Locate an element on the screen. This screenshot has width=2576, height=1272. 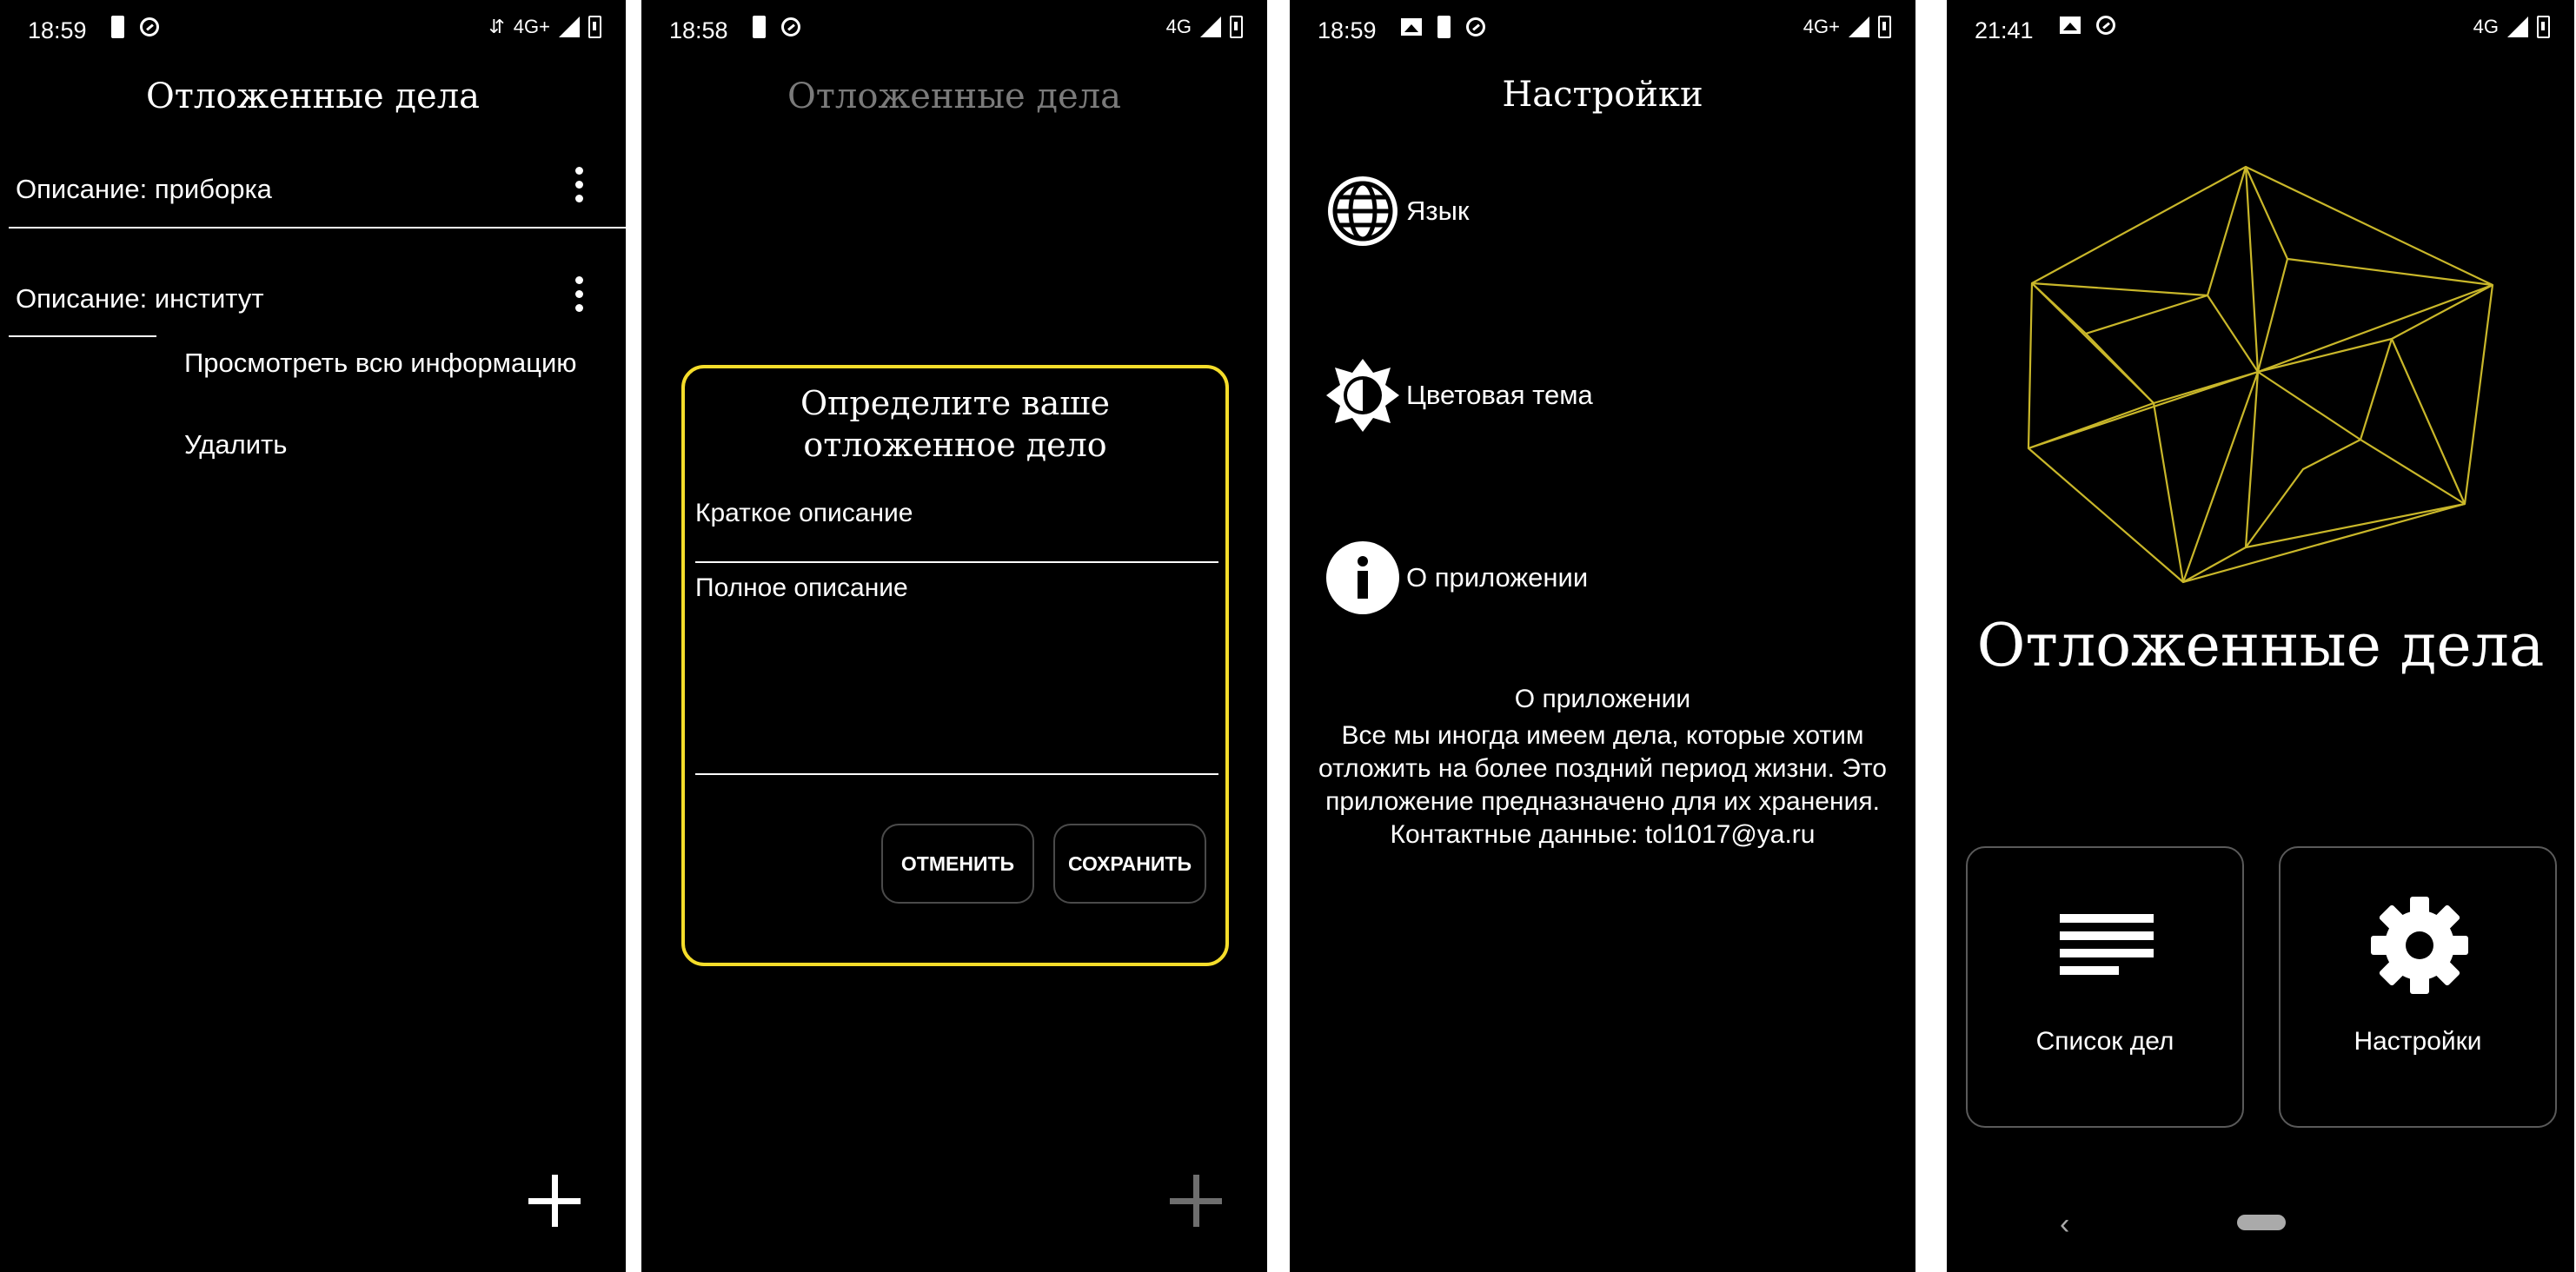
short-description-underline is located at coordinates (957, 562).